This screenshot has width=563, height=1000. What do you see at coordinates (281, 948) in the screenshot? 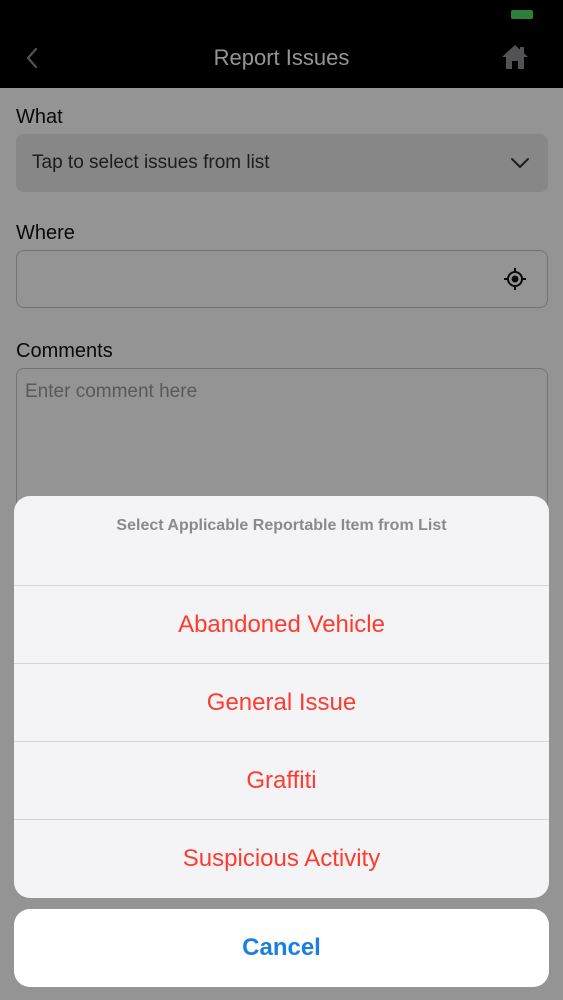
I see `cancel-button: Cancel` at bounding box center [281, 948].